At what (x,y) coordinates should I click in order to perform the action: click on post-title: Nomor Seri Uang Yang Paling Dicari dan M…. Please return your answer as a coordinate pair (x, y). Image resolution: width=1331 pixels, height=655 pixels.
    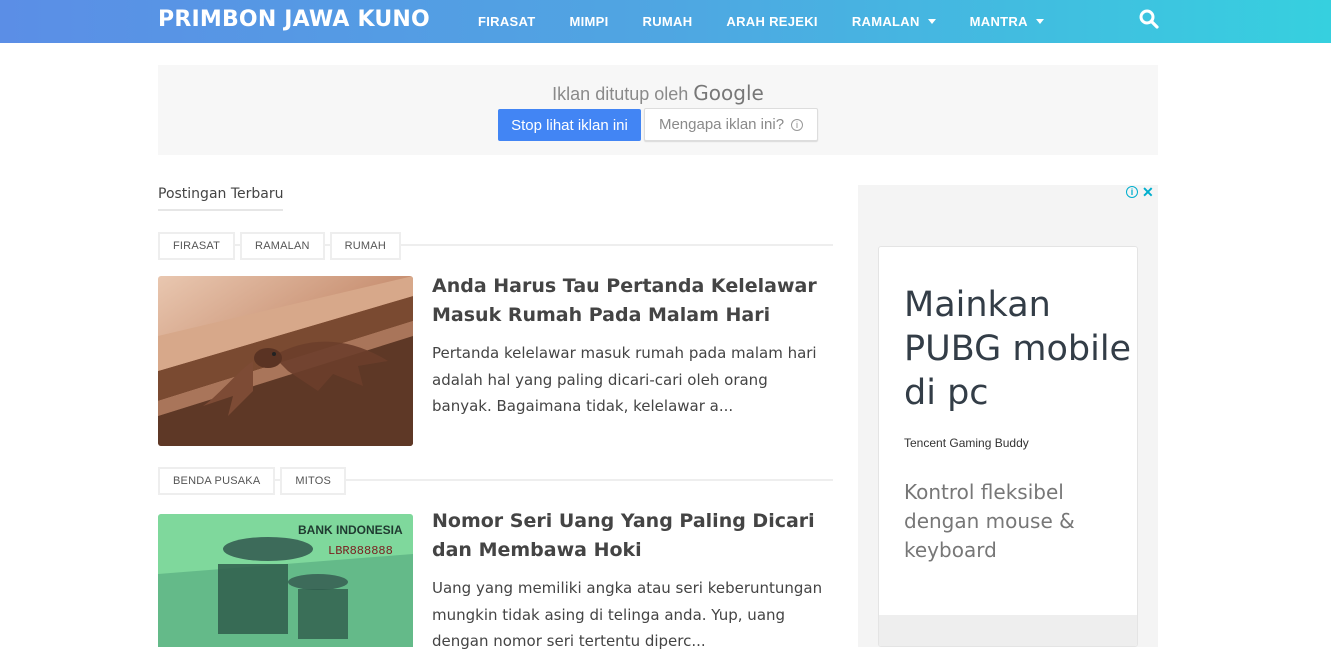
    Looking at the image, I should click on (632, 536).